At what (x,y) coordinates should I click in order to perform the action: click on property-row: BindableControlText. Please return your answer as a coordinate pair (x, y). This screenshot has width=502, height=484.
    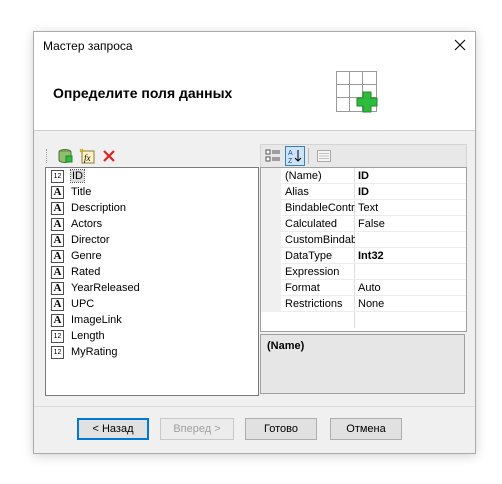
    Looking at the image, I should click on (363, 208).